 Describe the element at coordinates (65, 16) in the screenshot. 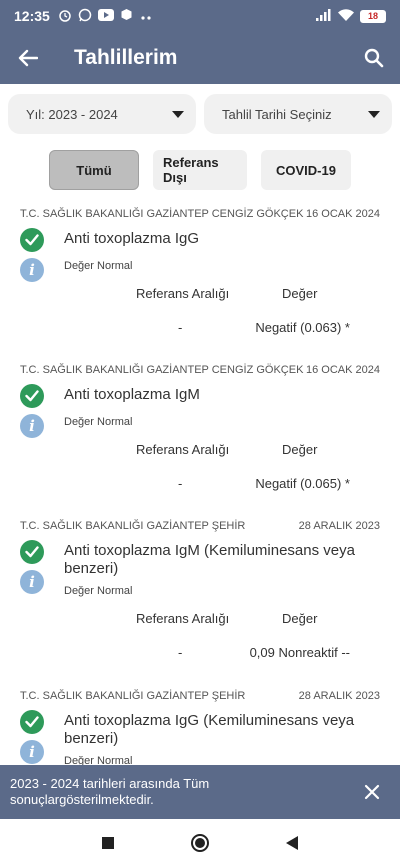

I see `alarm-icon` at that location.